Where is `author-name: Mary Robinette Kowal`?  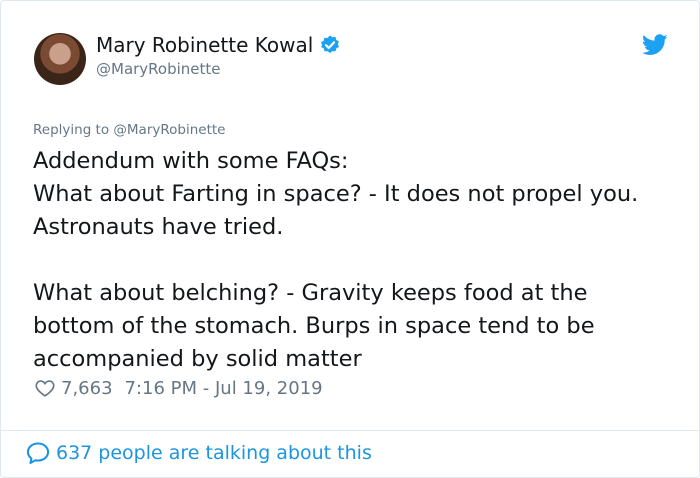
author-name: Mary Robinette Kowal is located at coordinates (204, 45).